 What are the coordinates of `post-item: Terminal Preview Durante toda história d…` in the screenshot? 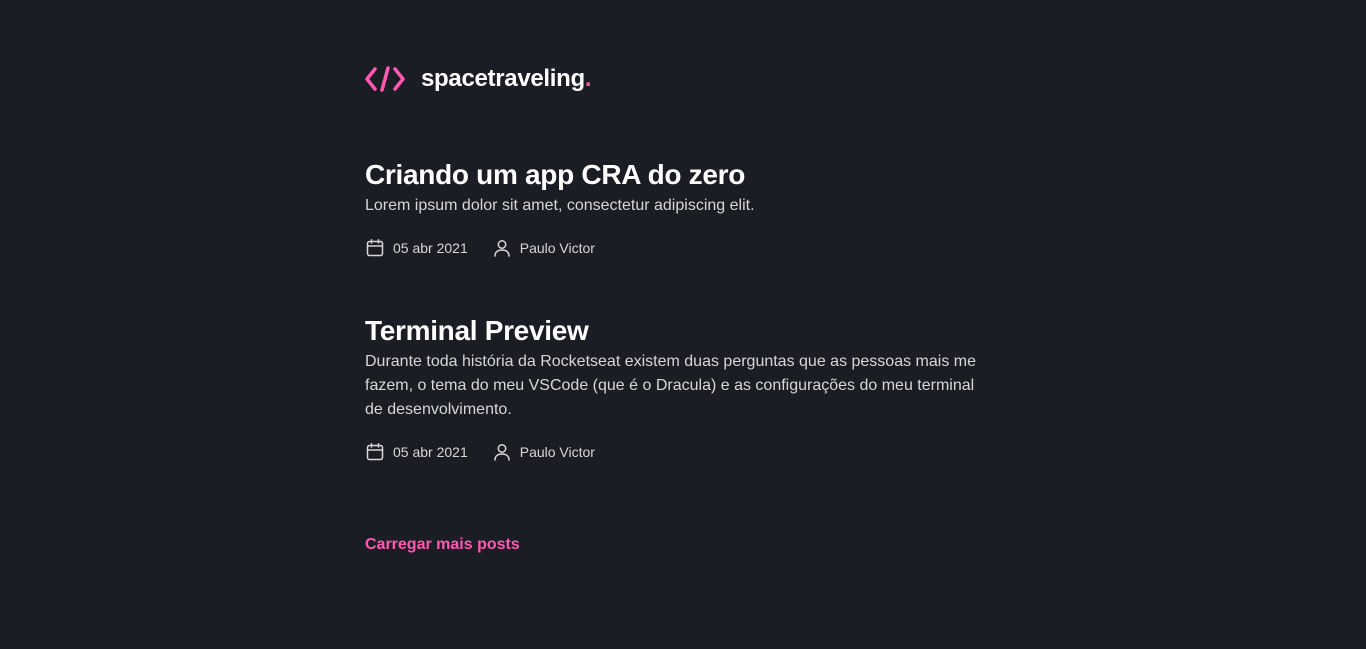 It's located at (685, 388).